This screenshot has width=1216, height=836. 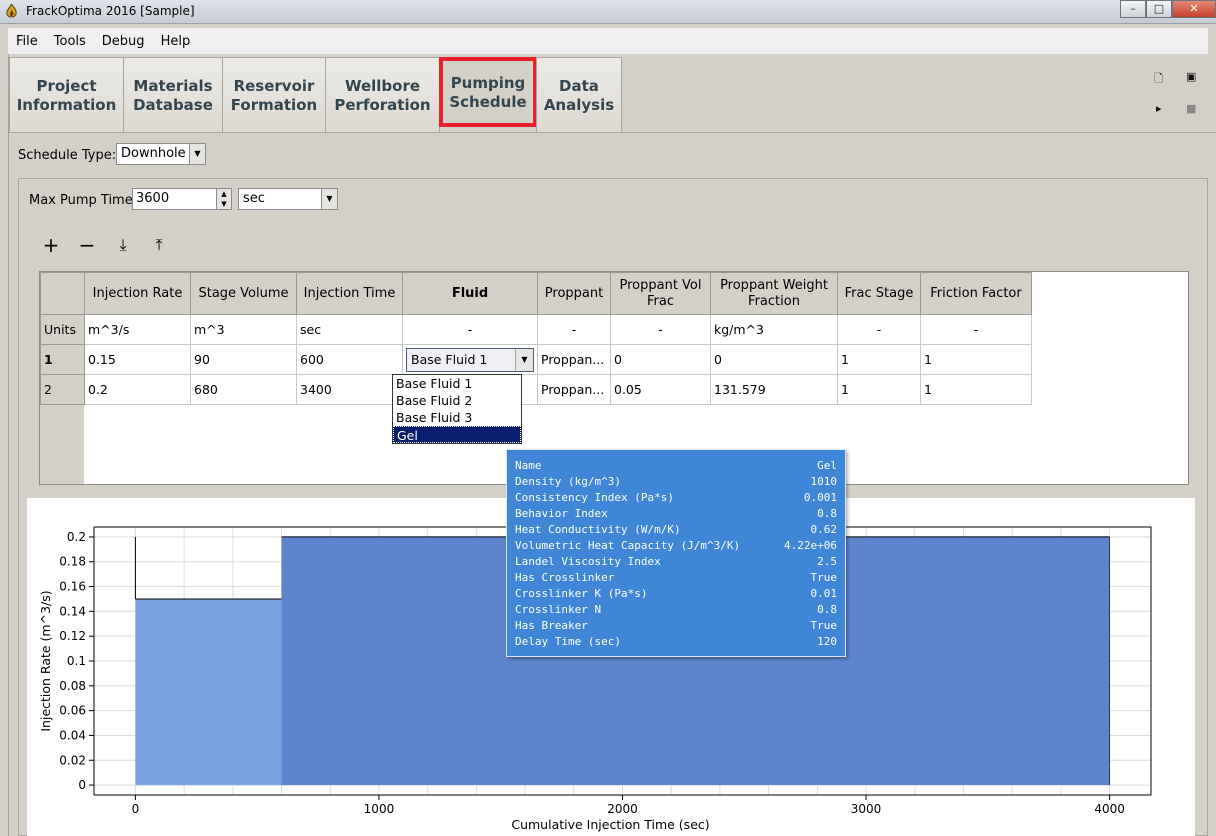 I want to click on header-friction-factor: Friction Factor, so click(x=976, y=293).